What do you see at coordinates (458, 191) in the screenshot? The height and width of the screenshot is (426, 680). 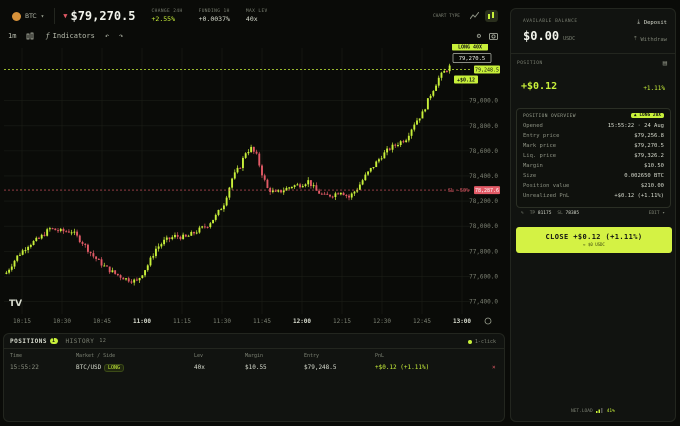 I see `liq-label: SL -50%` at bounding box center [458, 191].